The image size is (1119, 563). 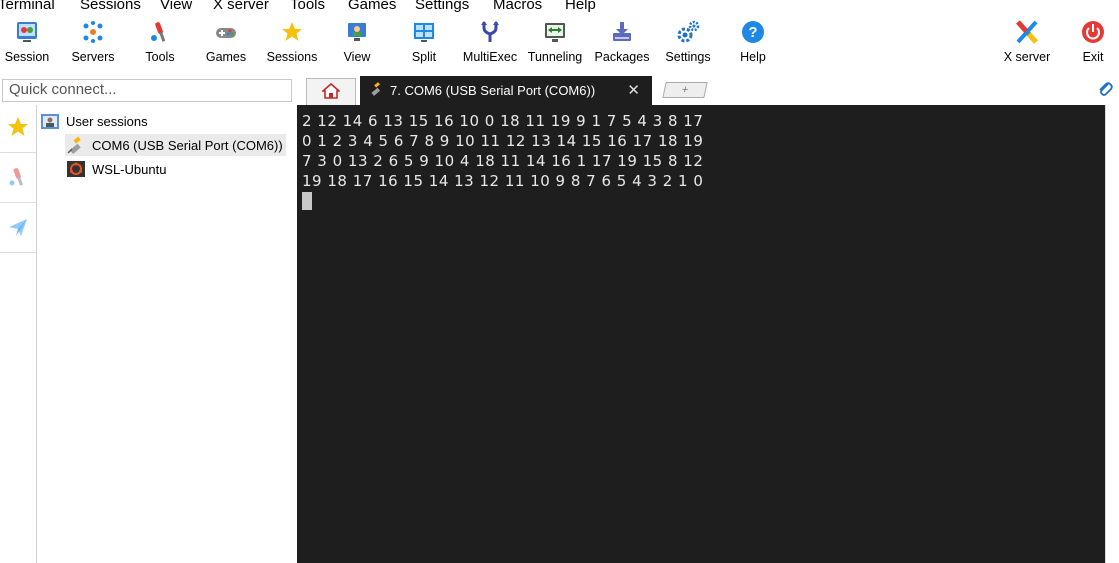 What do you see at coordinates (622, 32) in the screenshot?
I see `packages-download-icon` at bounding box center [622, 32].